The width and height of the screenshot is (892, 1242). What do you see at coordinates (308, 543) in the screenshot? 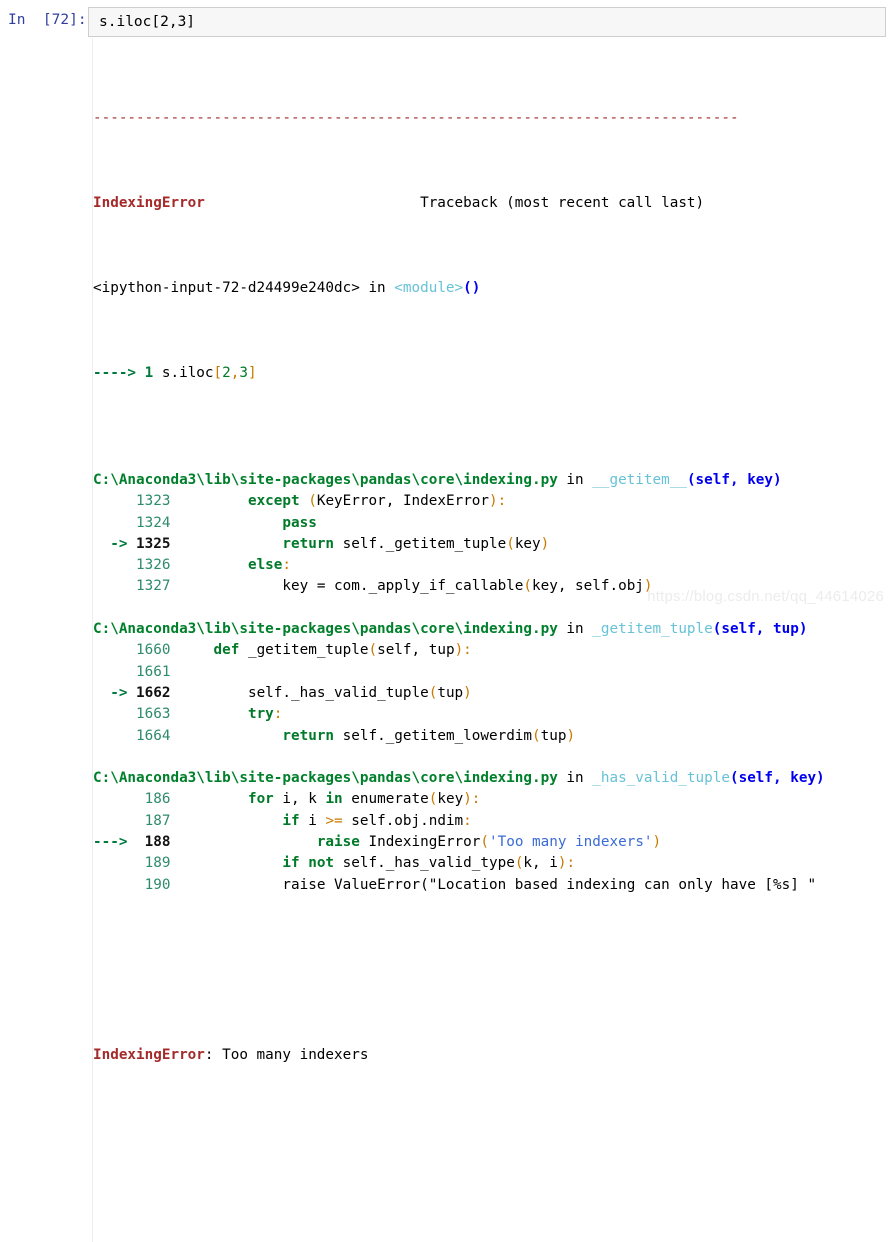
I see `source-token: return` at bounding box center [308, 543].